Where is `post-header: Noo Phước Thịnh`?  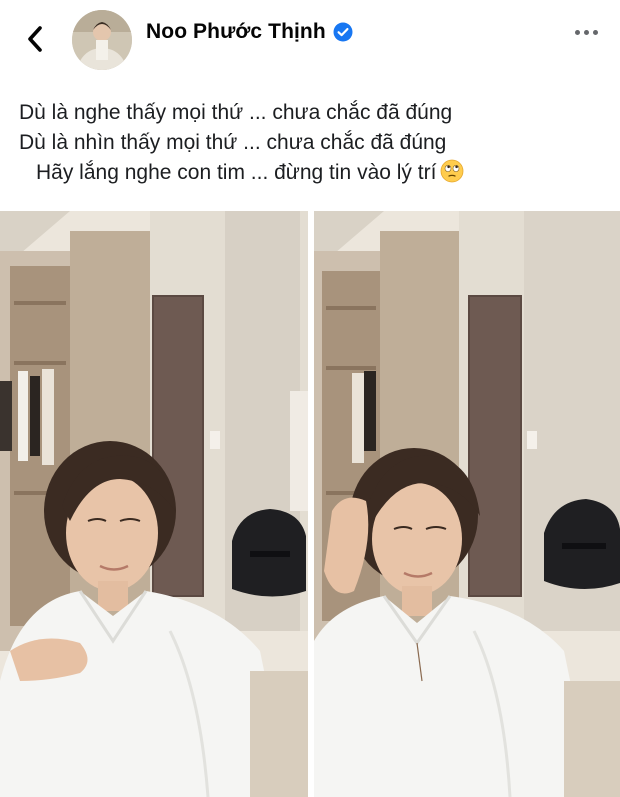
post-header: Noo Phước Thịnh is located at coordinates (310, 41).